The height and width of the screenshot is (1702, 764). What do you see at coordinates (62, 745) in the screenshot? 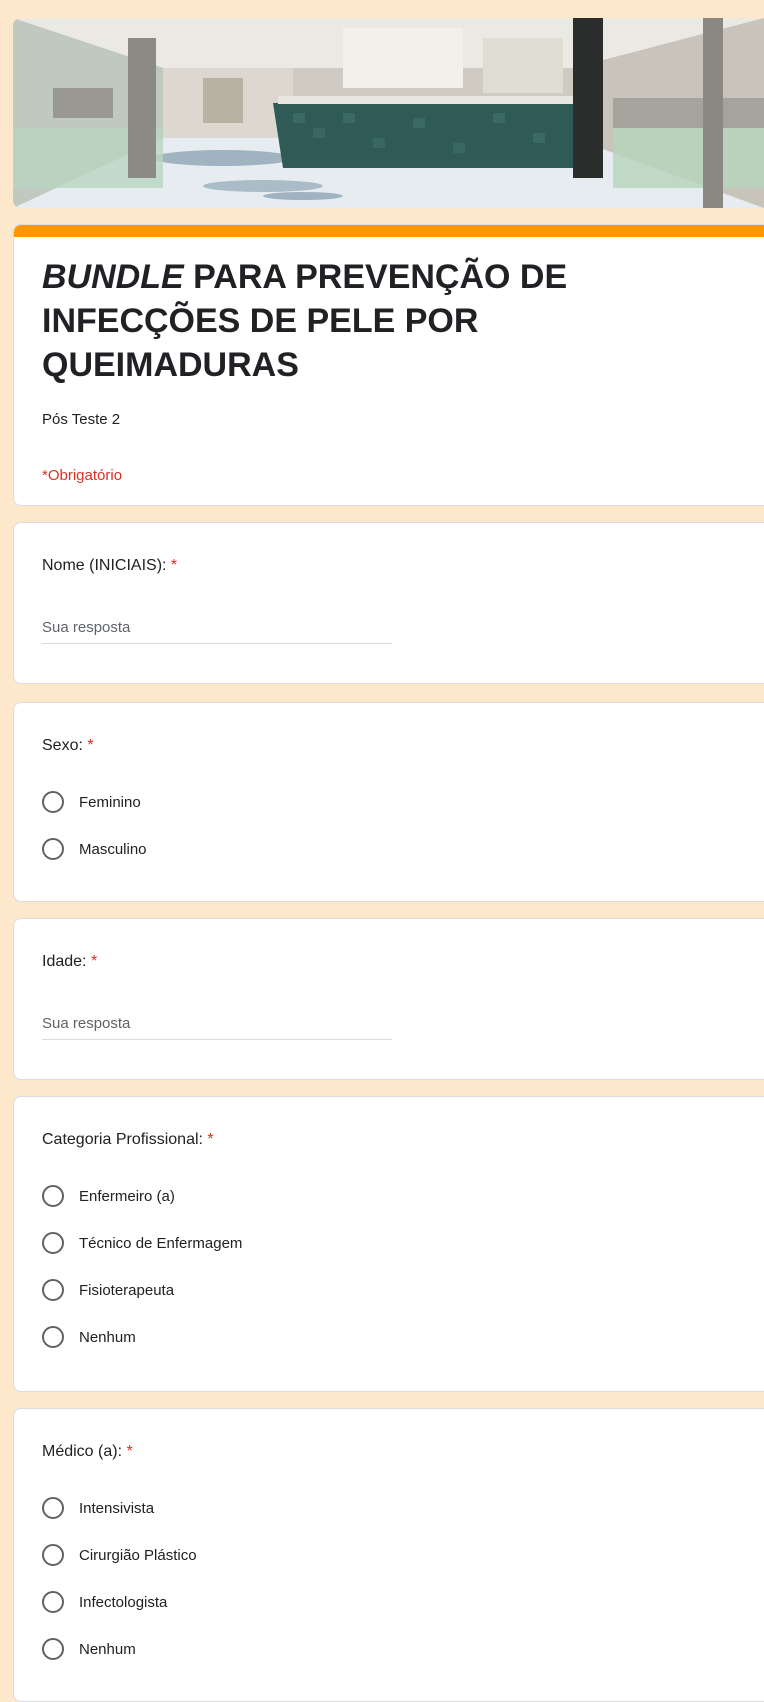
I see `question-label: Sexo:` at bounding box center [62, 745].